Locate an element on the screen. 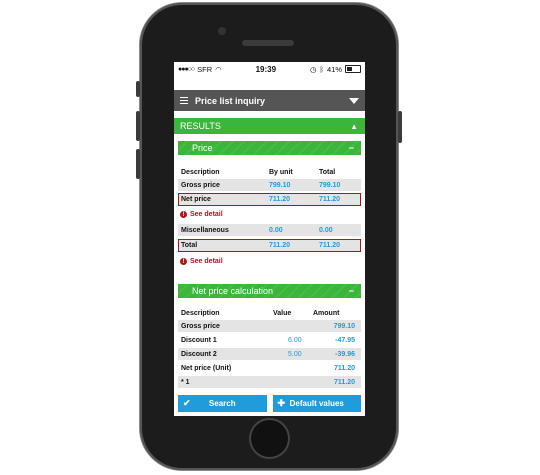  power-button is located at coordinates (400, 127).